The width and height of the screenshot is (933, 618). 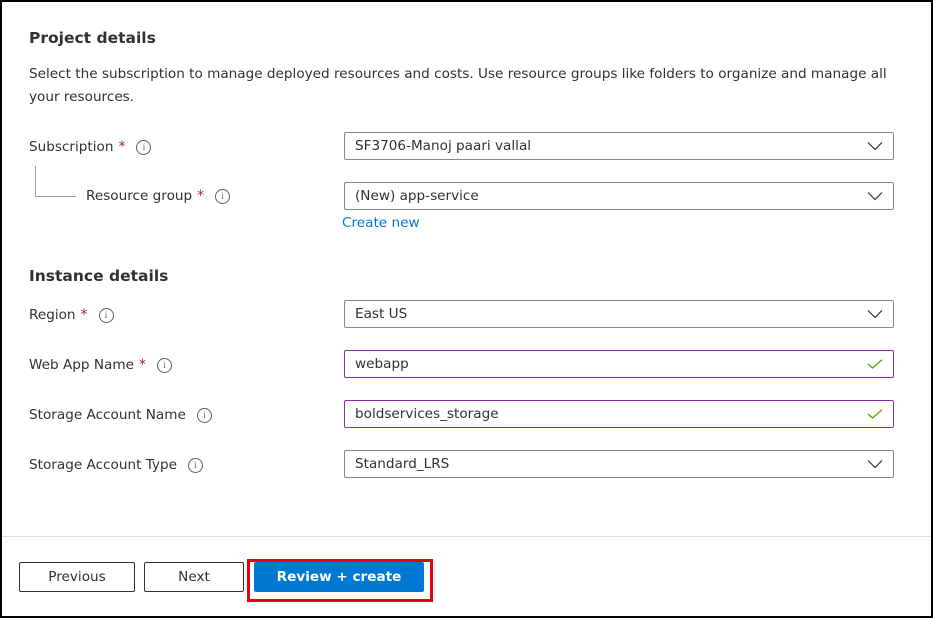 I want to click on storage-account-name-value: boldservices_storage, so click(x=427, y=414).